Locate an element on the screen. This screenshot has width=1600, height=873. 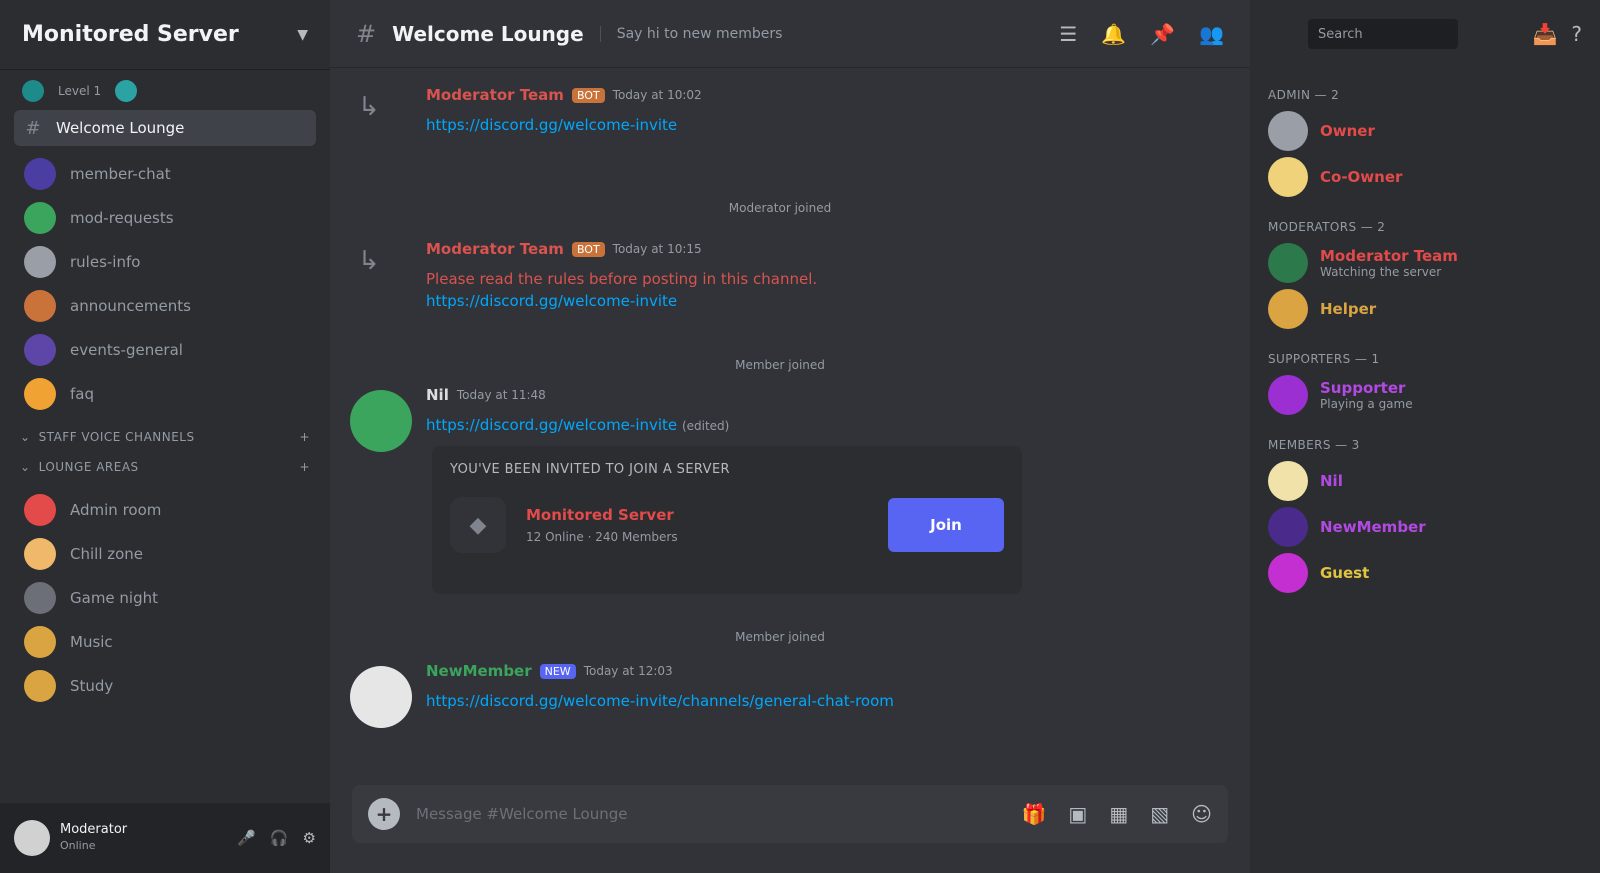
channel-title: Welcome Lounge is located at coordinates (488, 33).